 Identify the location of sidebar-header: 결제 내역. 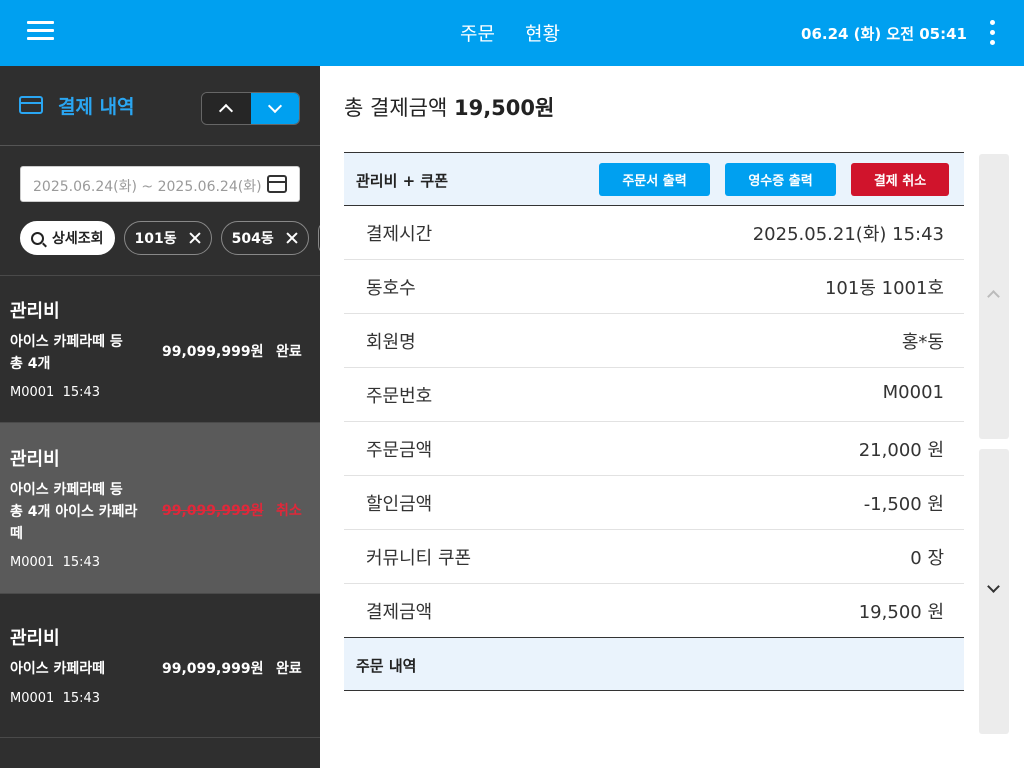
(160, 106).